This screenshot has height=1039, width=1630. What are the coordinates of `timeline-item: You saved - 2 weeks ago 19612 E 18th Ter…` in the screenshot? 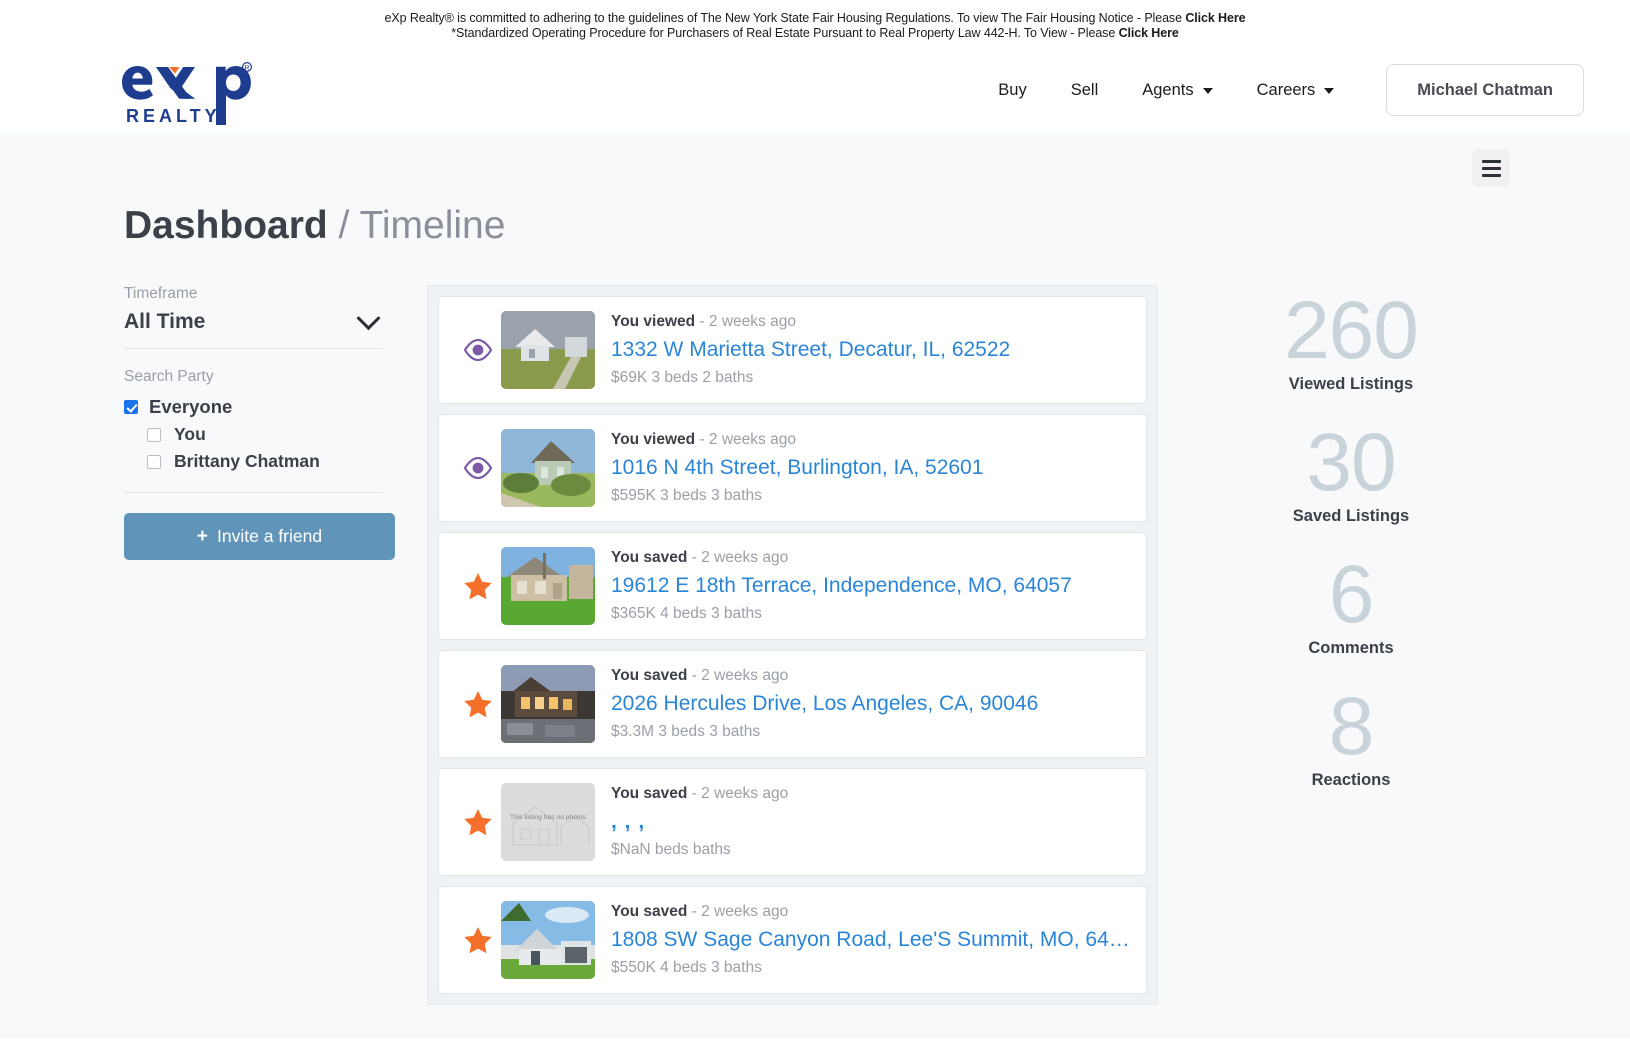 It's located at (792, 586).